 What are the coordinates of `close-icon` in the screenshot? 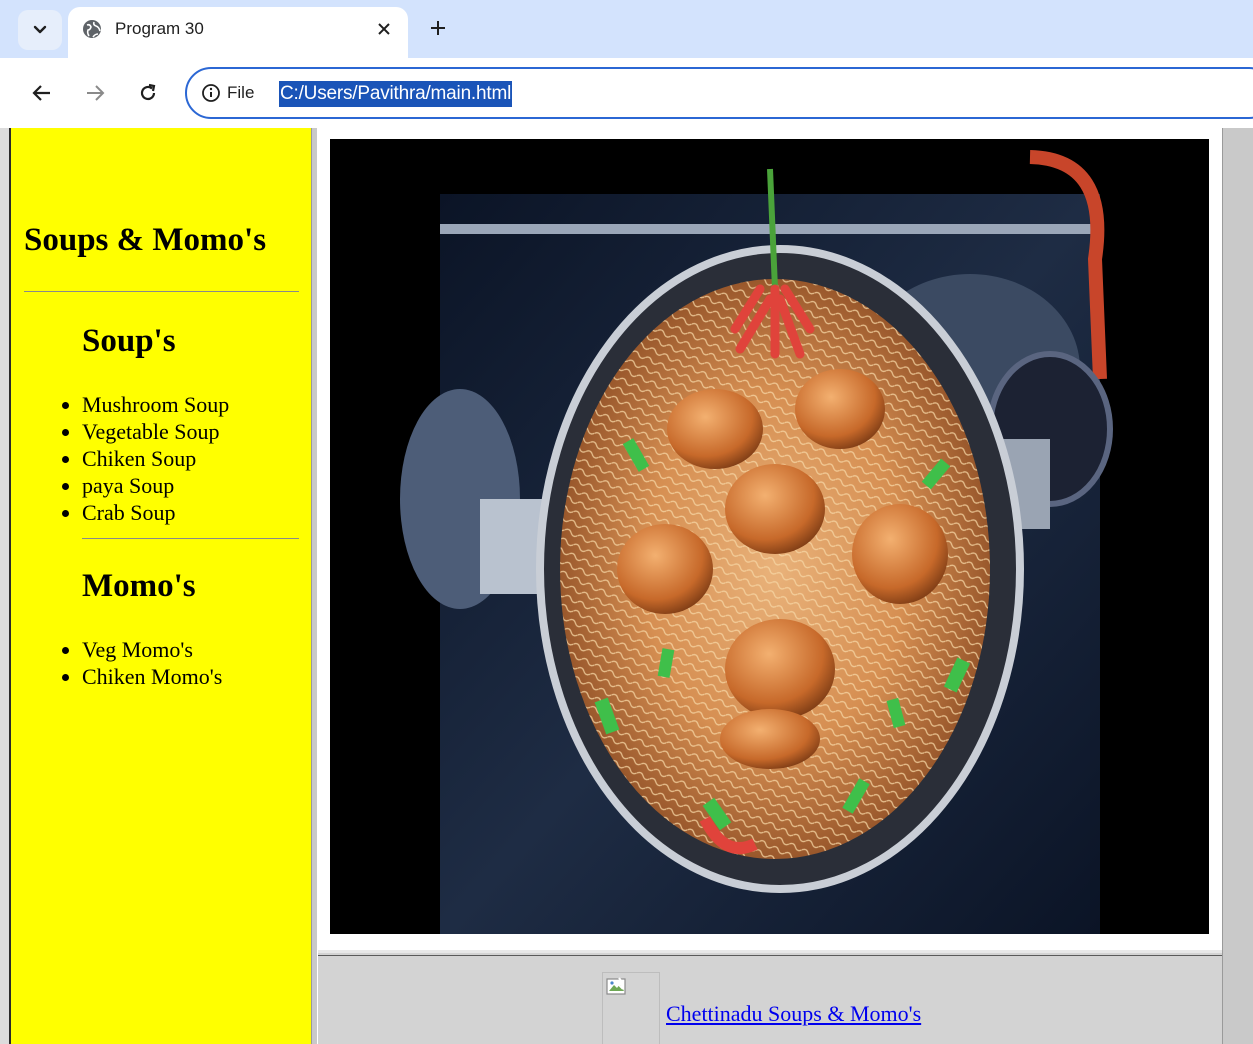 It's located at (384, 29).